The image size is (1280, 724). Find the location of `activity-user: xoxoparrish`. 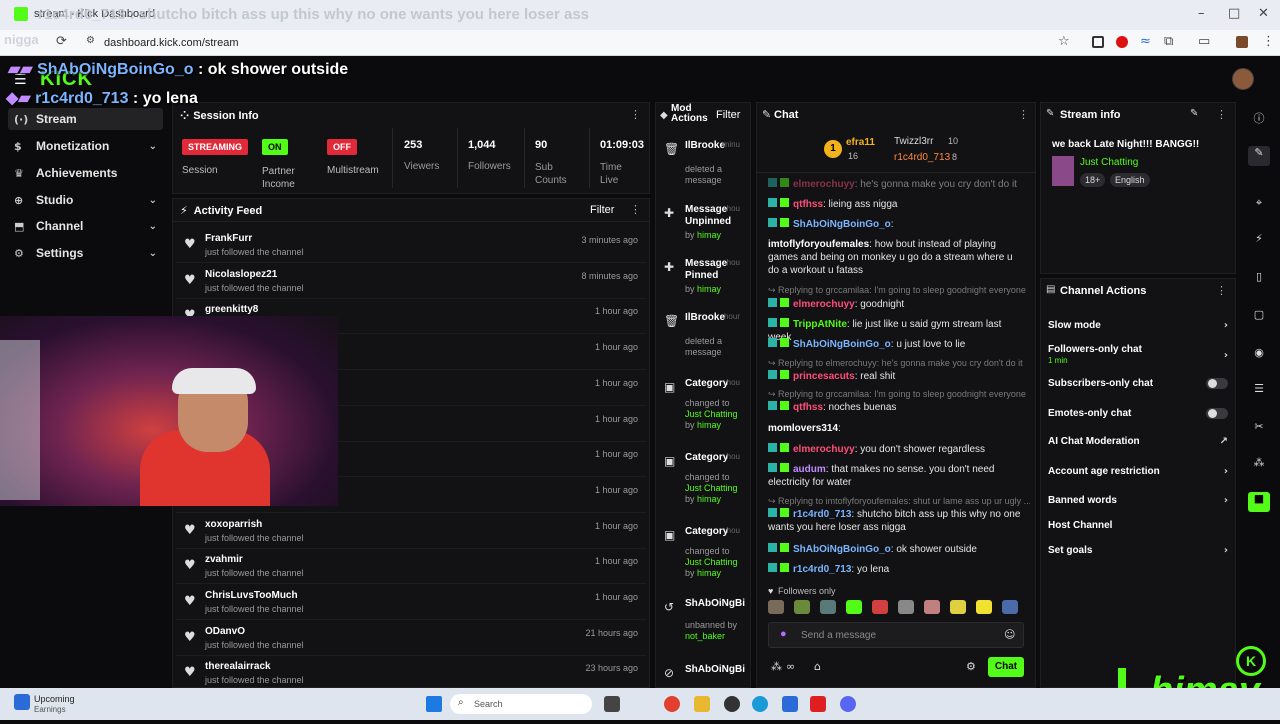

activity-user: xoxoparrish is located at coordinates (233, 524).